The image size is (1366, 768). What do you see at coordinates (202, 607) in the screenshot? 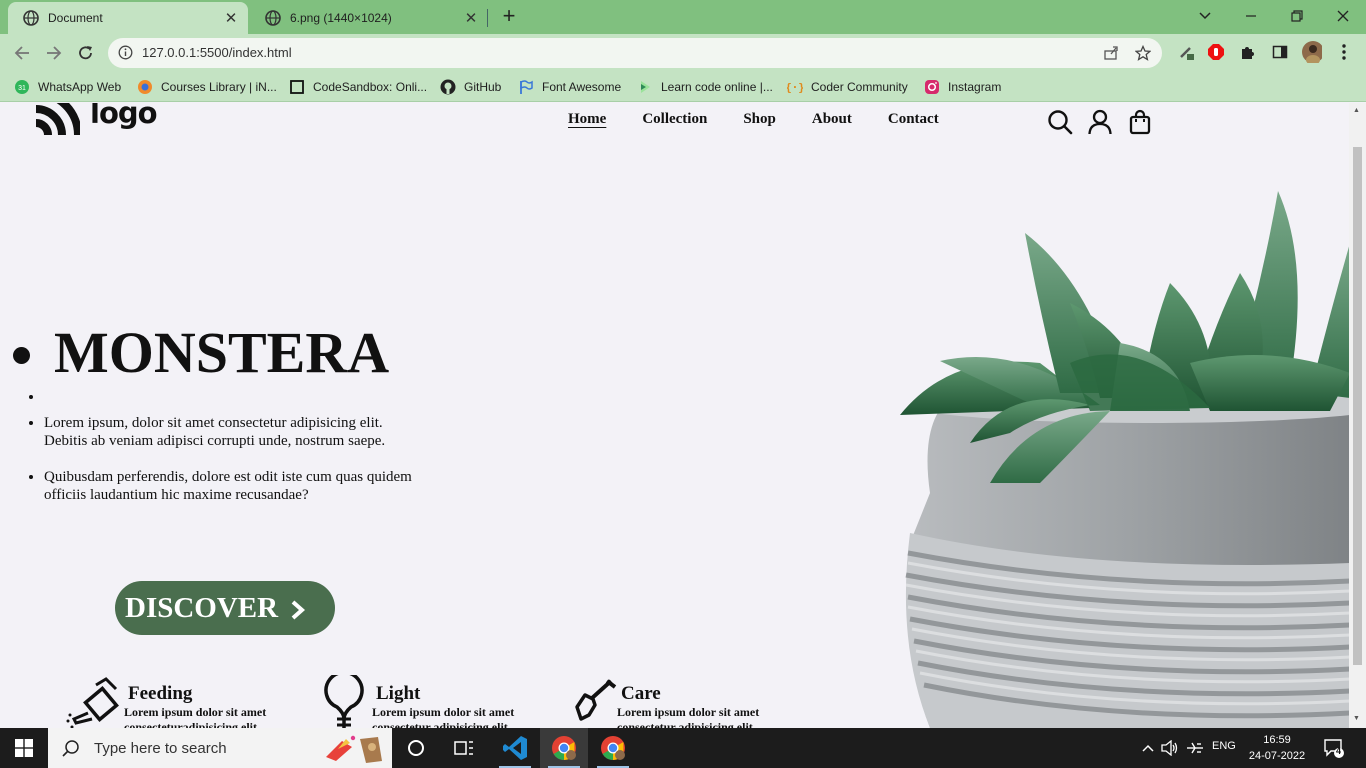
I see `discover-label: DISCOVER` at bounding box center [202, 607].